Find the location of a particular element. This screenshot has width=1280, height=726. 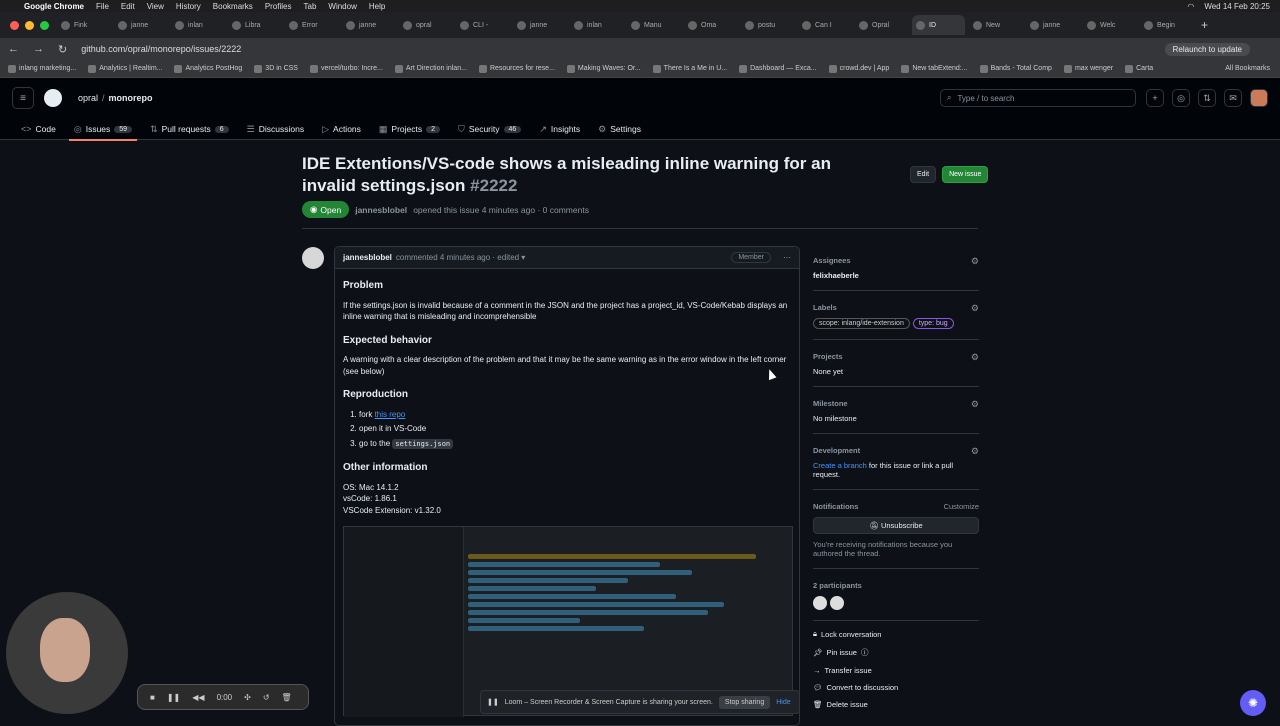

bookmark-item: max wenger is located at coordinates (1088, 68).